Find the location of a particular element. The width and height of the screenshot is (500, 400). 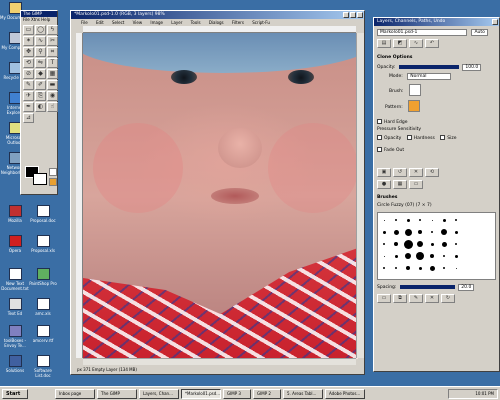

size-checkbox is located at coordinates (443, 137).